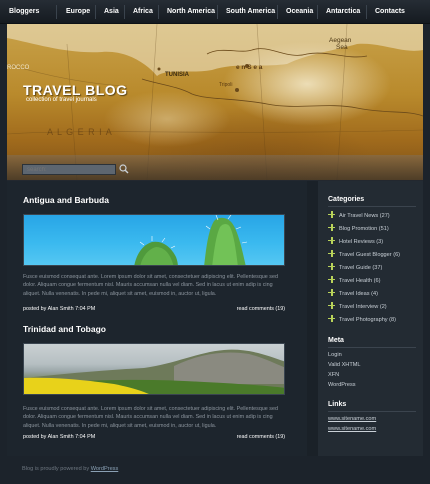 The image size is (430, 484). Describe the element at coordinates (80, 132) in the screenshot. I see `map-label-algeria: A L G E R I A` at that location.